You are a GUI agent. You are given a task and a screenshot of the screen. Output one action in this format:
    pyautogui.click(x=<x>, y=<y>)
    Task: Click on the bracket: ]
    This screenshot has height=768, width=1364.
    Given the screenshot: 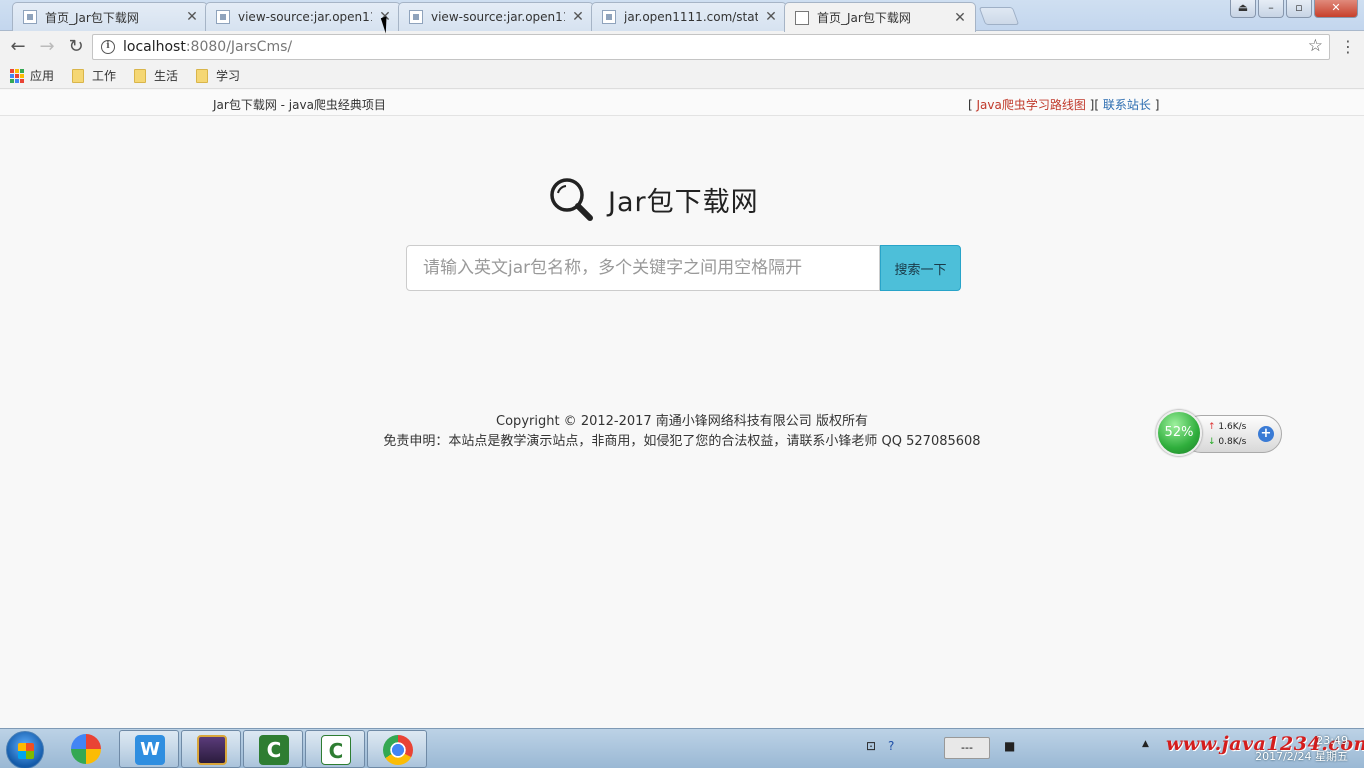 What is the action you would take?
    pyautogui.click(x=1155, y=105)
    